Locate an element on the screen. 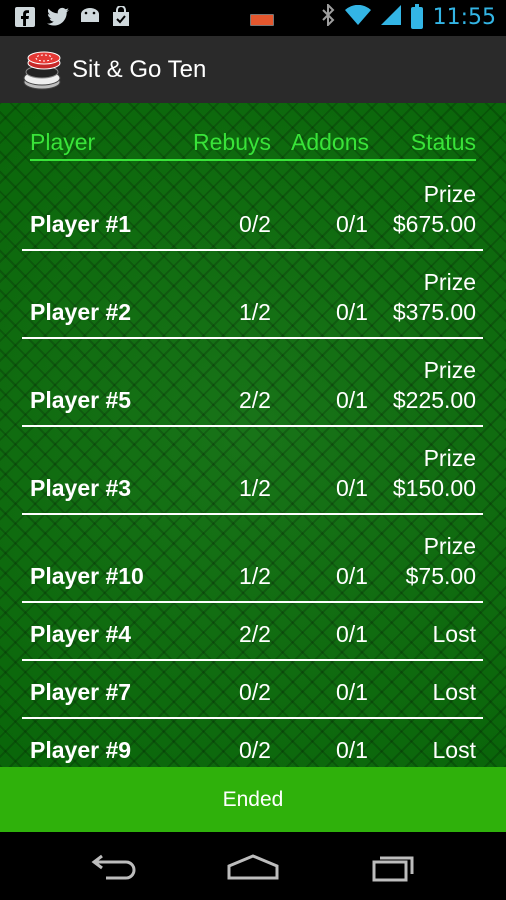 This screenshot has width=506, height=900. table-row: Prize Player #2 1/2 0/1 $375.00 is located at coordinates (252, 302).